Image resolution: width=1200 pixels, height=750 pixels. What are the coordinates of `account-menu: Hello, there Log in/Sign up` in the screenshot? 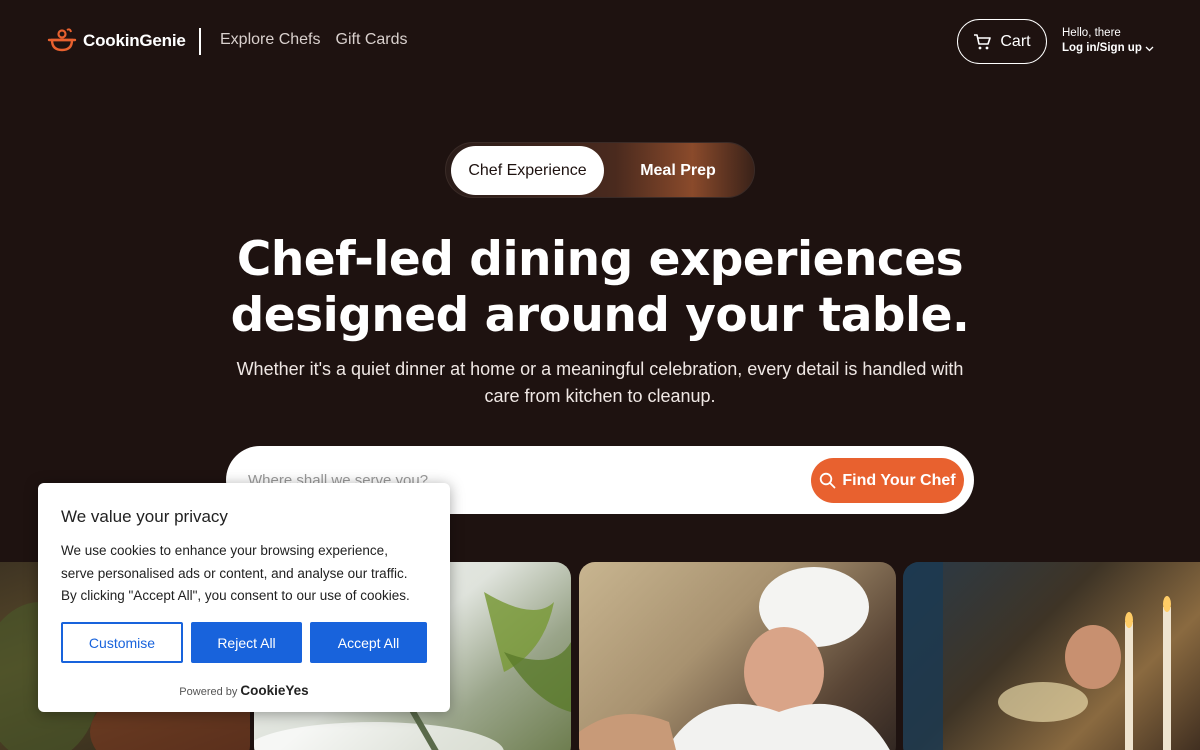 It's located at (1108, 42).